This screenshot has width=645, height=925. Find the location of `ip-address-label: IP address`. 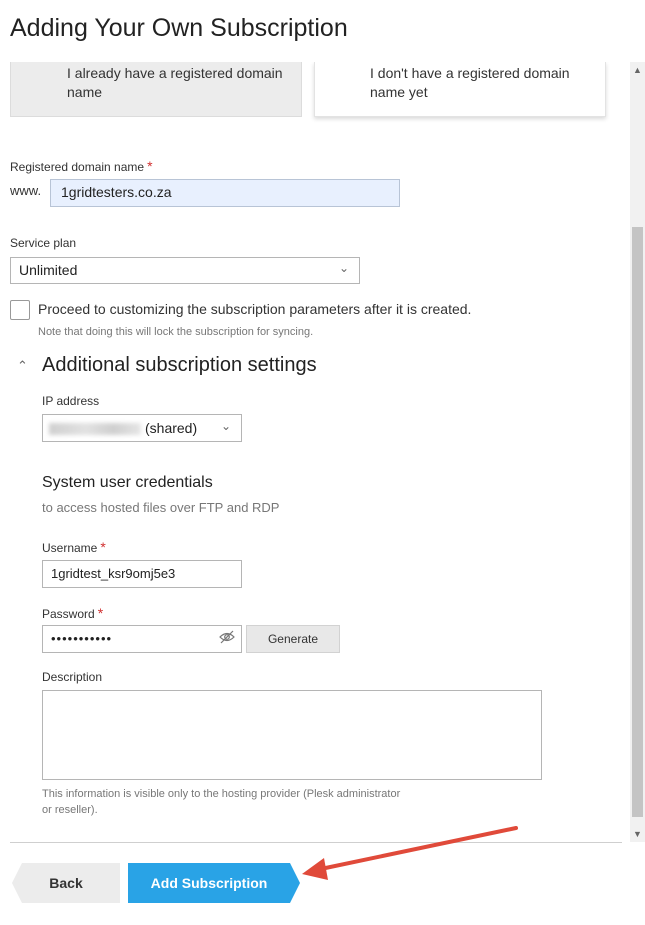

ip-address-label: IP address is located at coordinates (71, 401).